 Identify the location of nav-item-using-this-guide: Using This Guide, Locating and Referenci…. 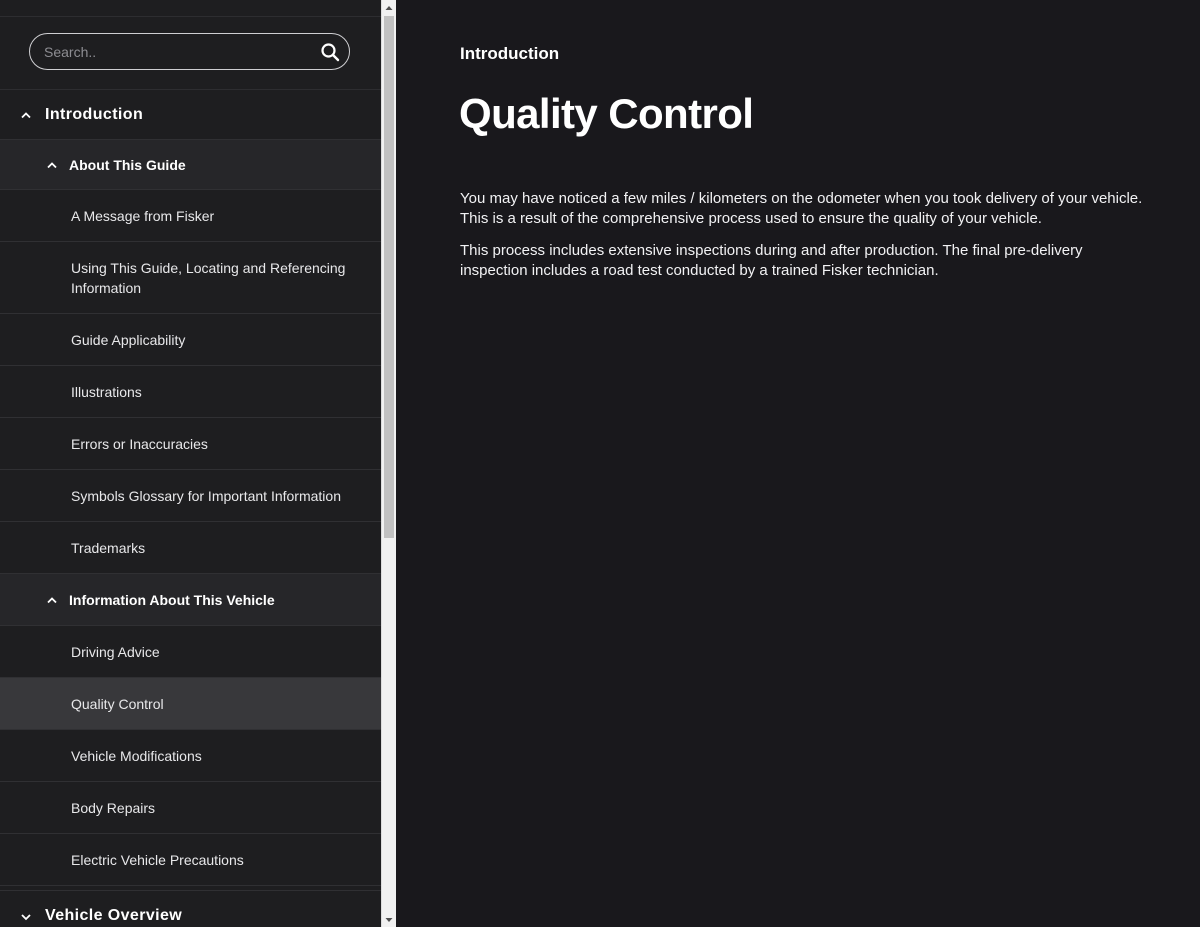
(190, 278).